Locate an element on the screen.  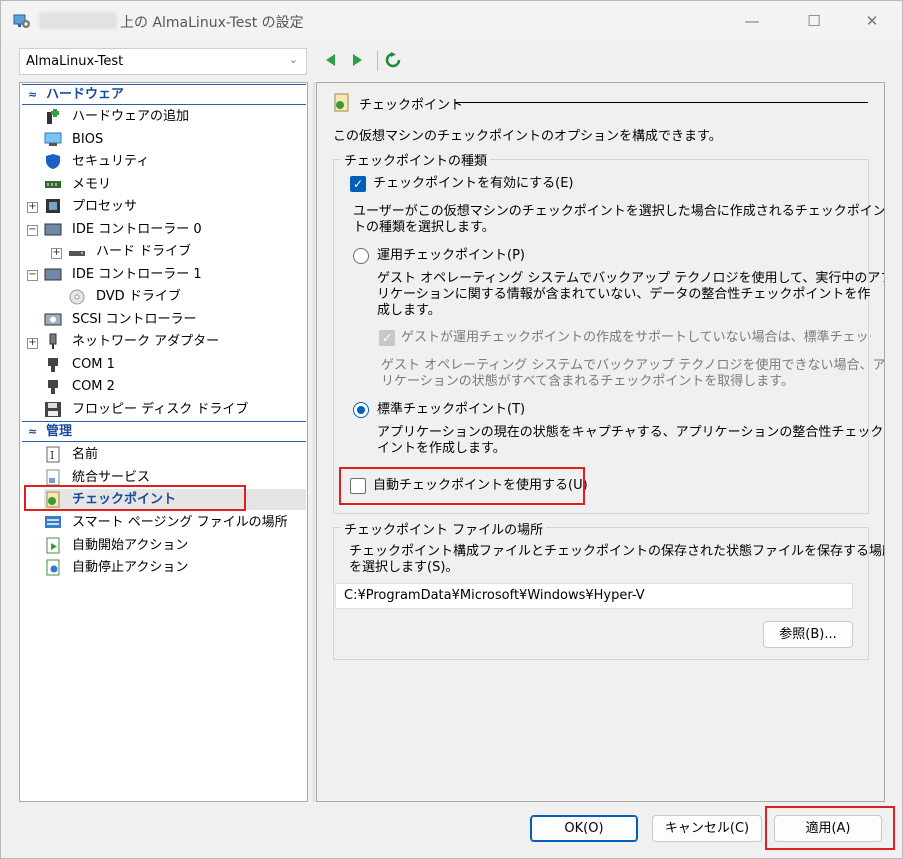
tree-item-memory: メモリ is located at coordinates (175, 184).